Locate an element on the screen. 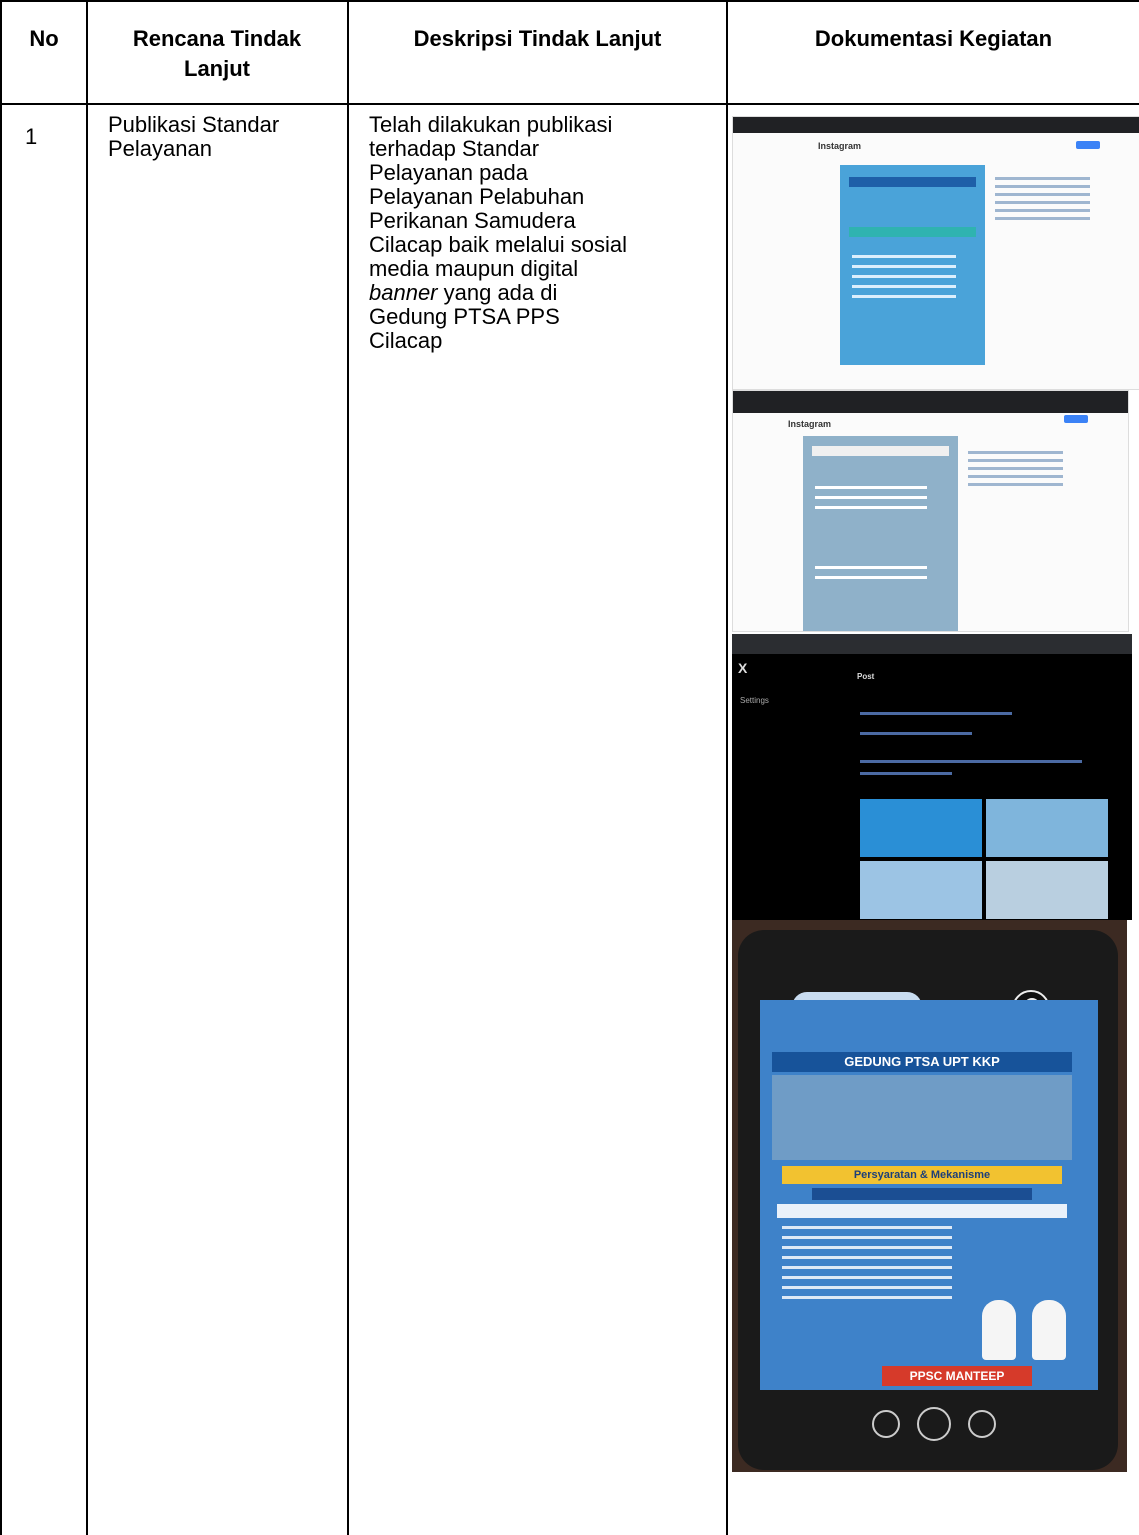 This screenshot has height=1535, width=1139. documentation-image-instagram-2: Instagram is located at coordinates (930, 511).